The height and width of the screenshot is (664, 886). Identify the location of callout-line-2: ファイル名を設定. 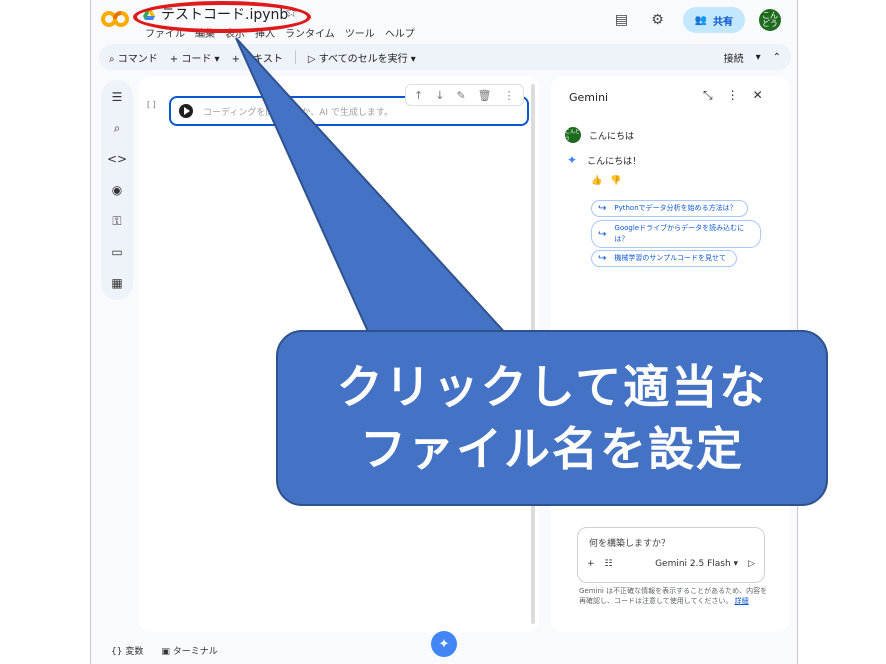
(552, 449).